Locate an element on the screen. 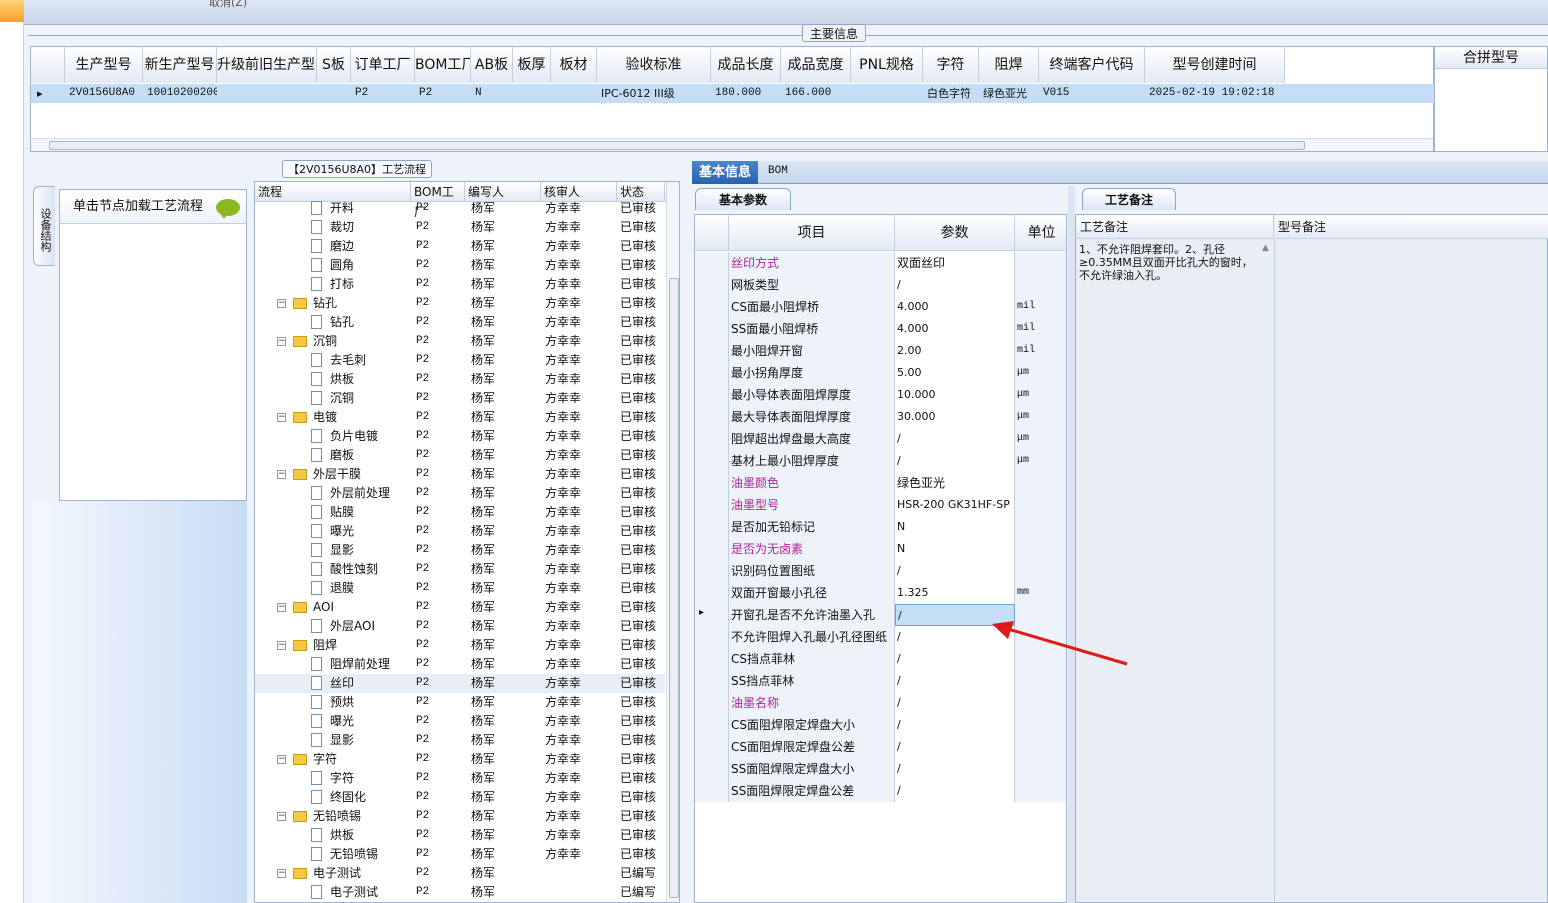 The image size is (1548, 903). process-row: 退膜 P2 杨军 方幸幸 已审核 is located at coordinates (460, 588).